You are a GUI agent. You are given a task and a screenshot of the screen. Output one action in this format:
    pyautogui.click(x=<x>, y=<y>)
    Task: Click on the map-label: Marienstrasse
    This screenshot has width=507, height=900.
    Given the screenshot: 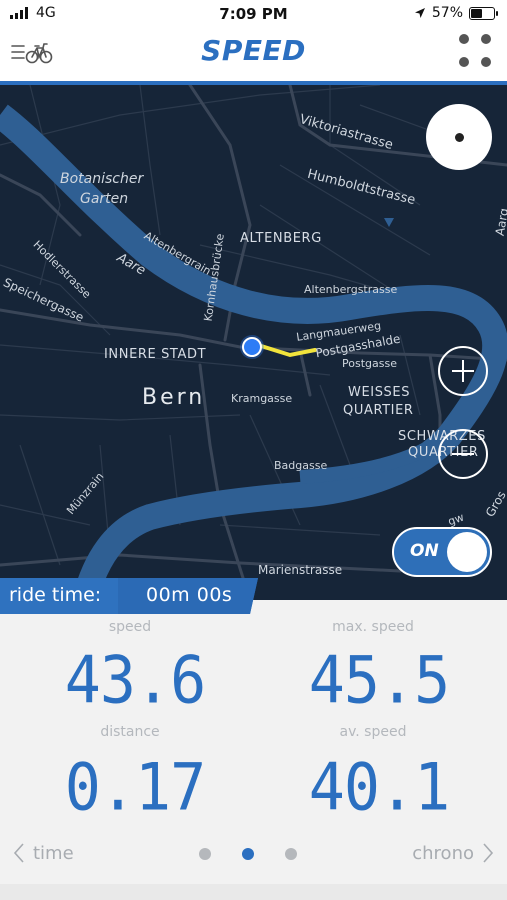 What is the action you would take?
    pyautogui.click(x=300, y=570)
    